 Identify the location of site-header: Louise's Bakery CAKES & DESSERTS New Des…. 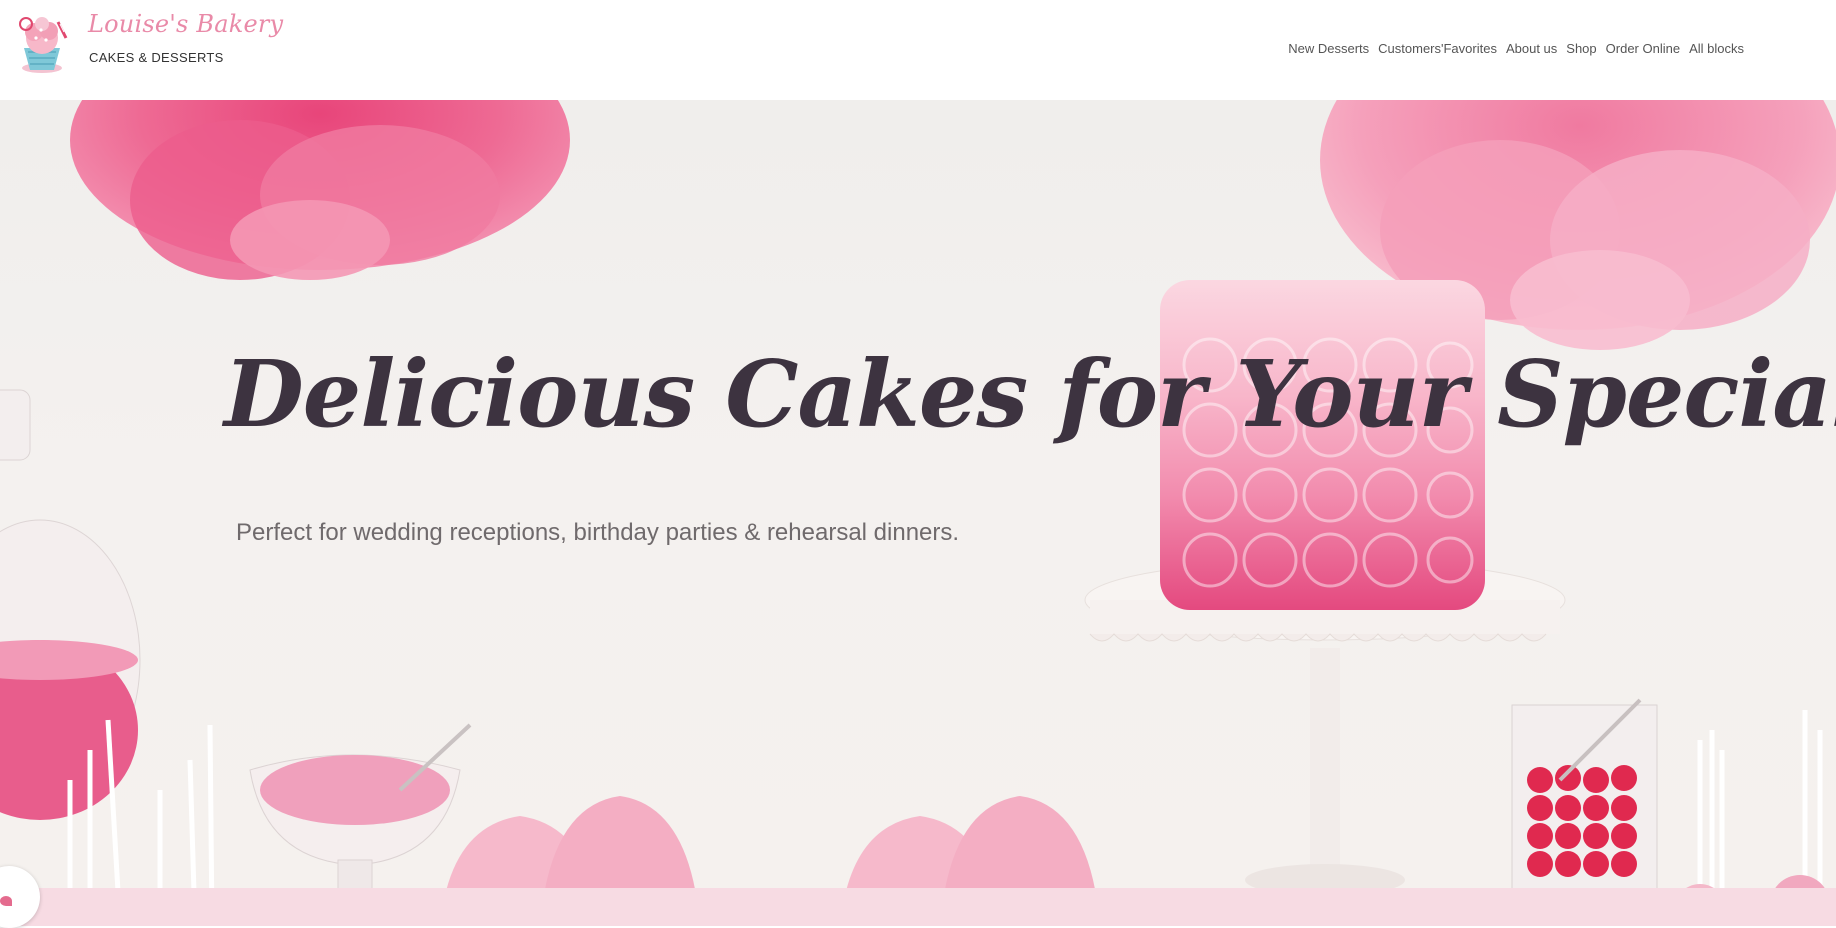
(918, 50).